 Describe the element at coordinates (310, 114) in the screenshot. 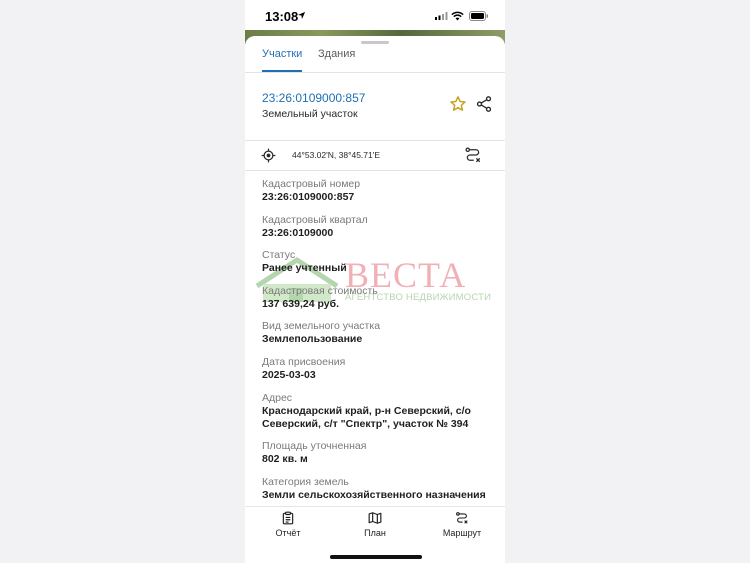

I see `object-type: Земельный участок` at that location.